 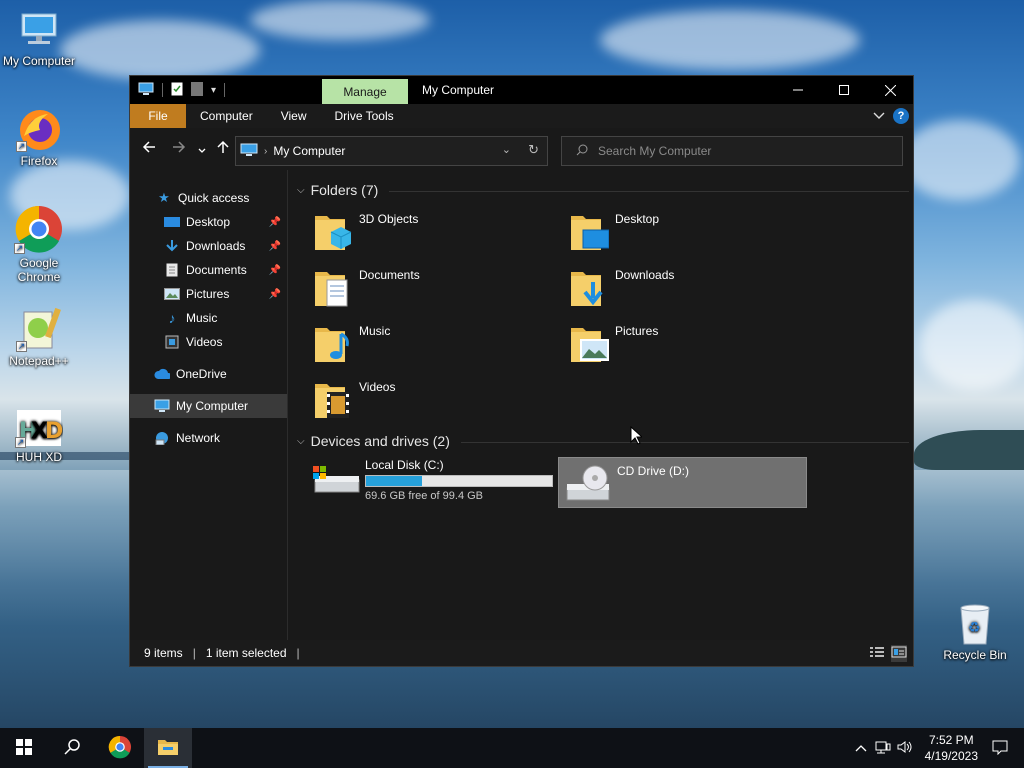 I want to click on recent-locations-button, so click(x=202, y=150).